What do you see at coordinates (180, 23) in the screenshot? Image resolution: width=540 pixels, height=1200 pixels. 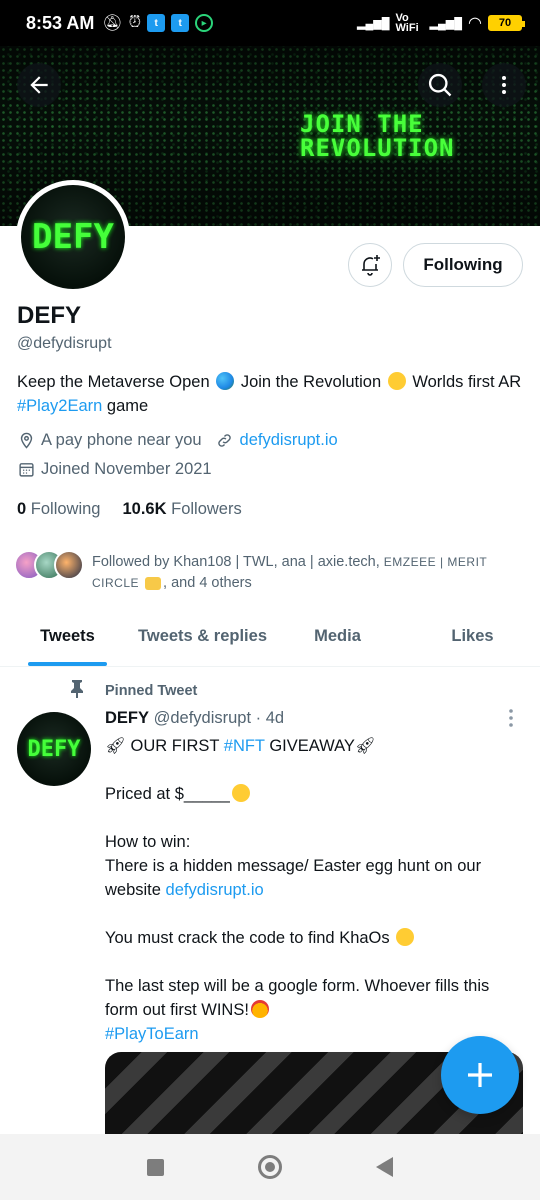 I see `twitter-notification-icon-2: t` at bounding box center [180, 23].